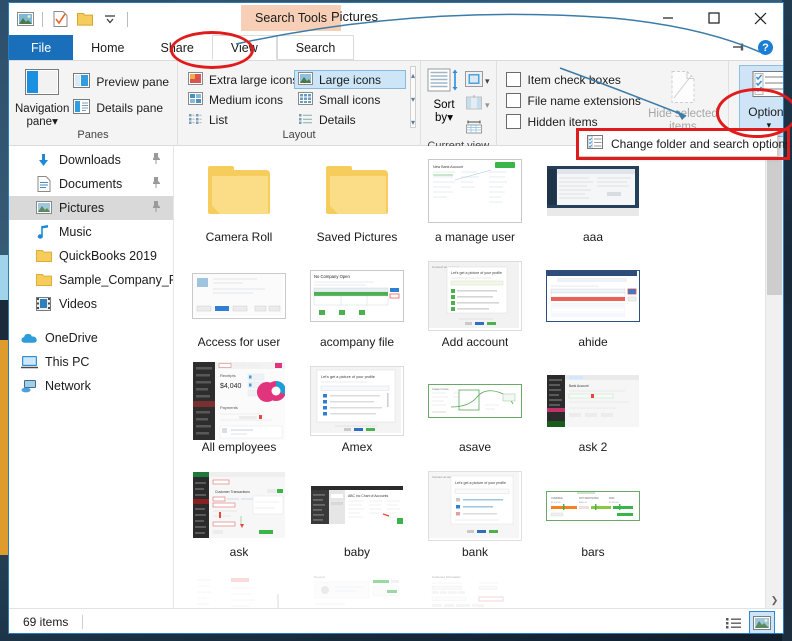  I want to click on layout-small-icons: Small icons, so click(350, 99).